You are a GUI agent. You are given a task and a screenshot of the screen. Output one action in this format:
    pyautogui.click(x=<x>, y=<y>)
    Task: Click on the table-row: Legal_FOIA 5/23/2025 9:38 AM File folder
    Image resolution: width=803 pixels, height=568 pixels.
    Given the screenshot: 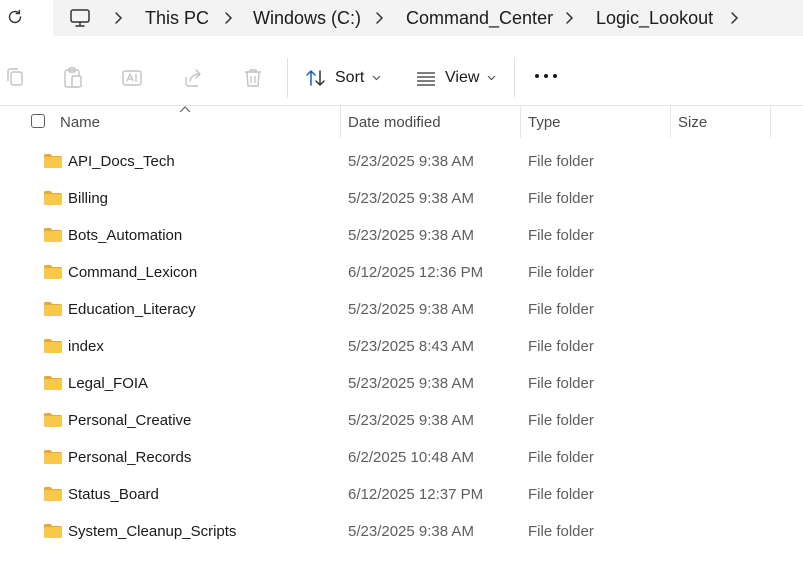 What is the action you would take?
    pyautogui.click(x=401, y=384)
    